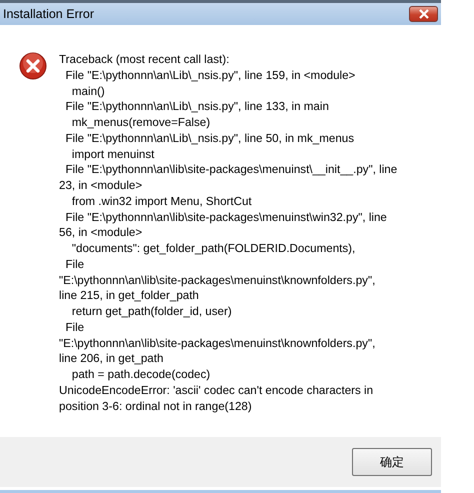 The width and height of the screenshot is (474, 493). I want to click on message-line: File "E:\pythonnn\an\lib\site-packages\menuinst\win32.py", line, so click(226, 218).